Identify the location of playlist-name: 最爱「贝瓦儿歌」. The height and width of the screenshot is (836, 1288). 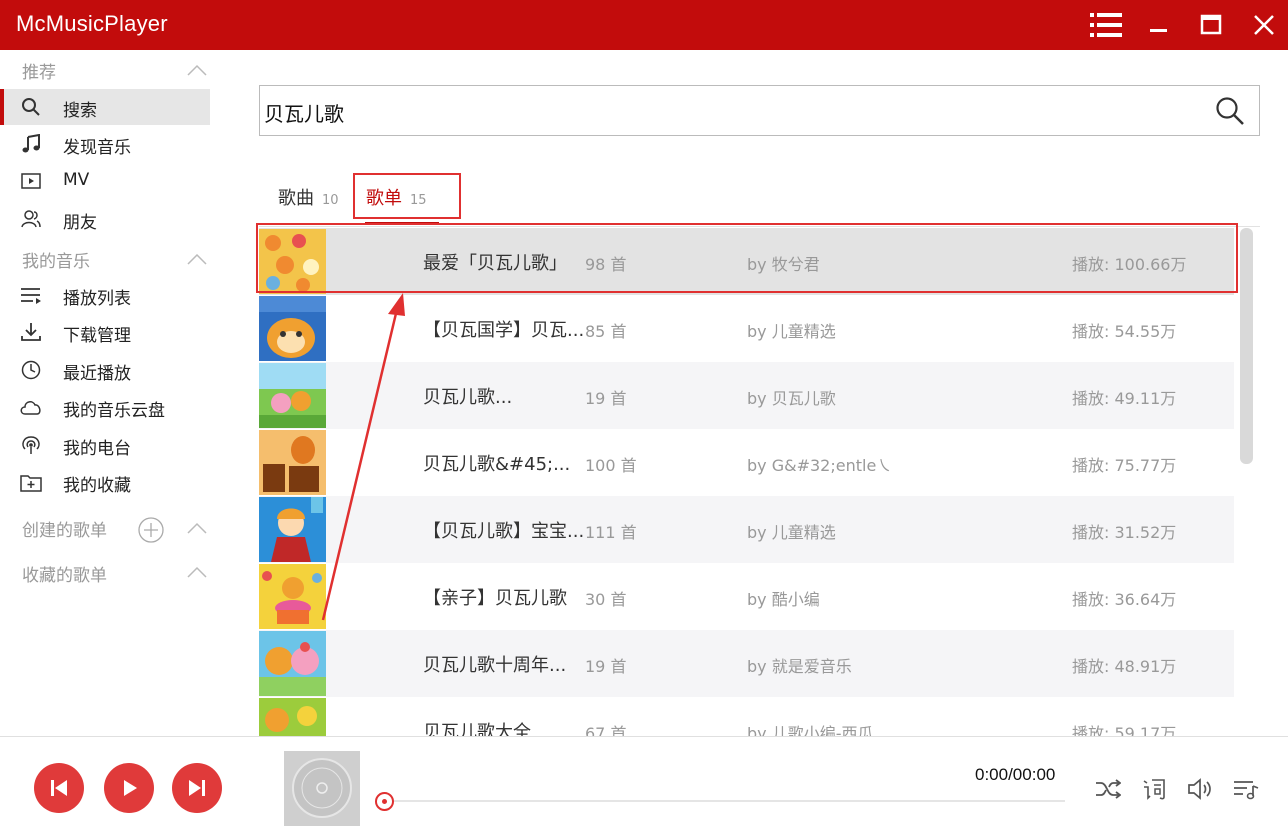
(495, 262).